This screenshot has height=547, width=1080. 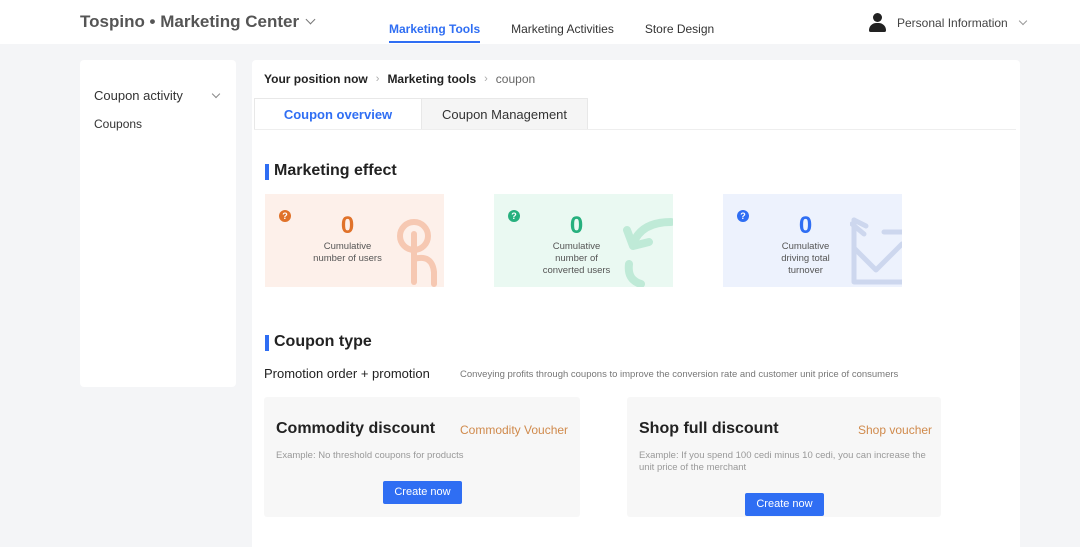 What do you see at coordinates (515, 79) in the screenshot?
I see `breadcrumb-current: coupon` at bounding box center [515, 79].